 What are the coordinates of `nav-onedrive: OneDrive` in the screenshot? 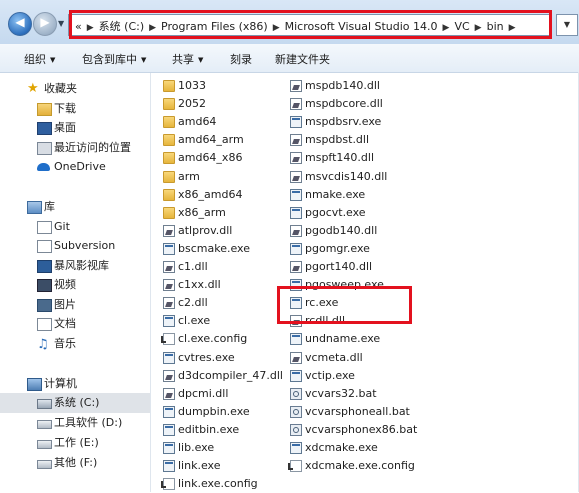 It's located at (75, 167).